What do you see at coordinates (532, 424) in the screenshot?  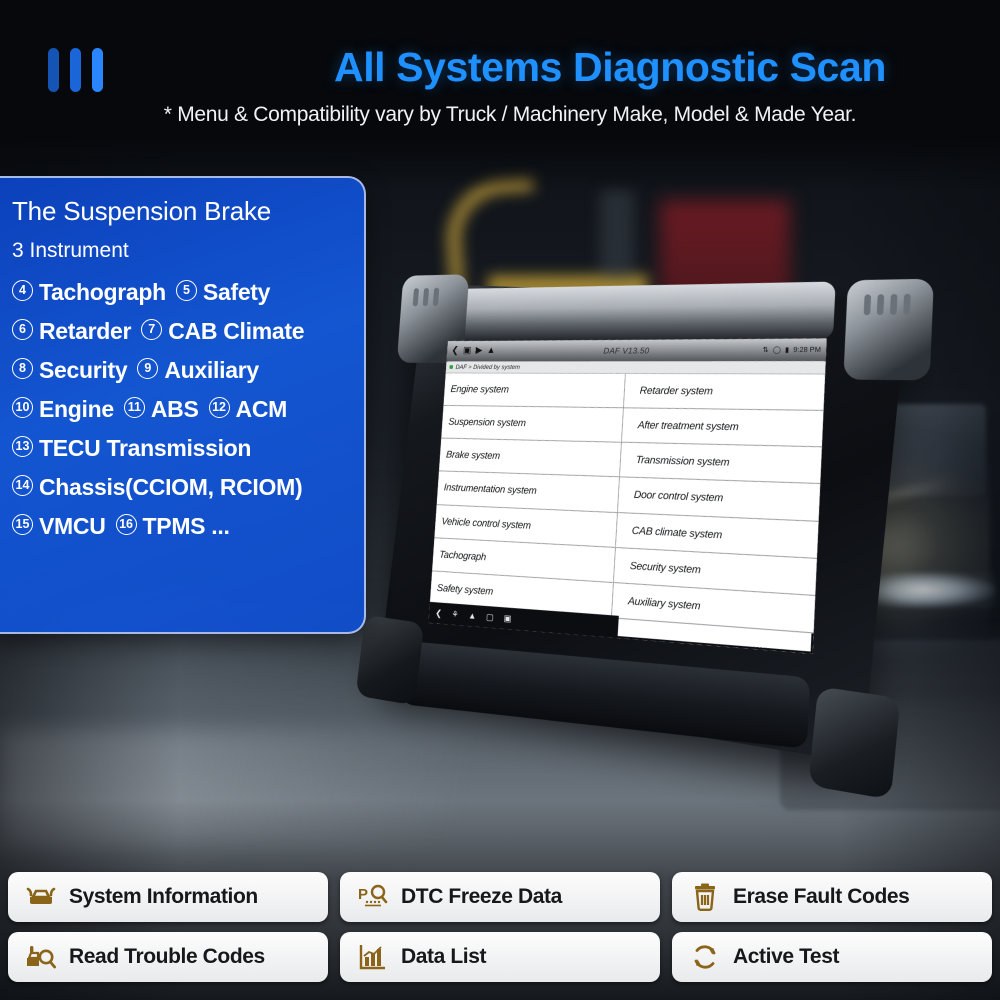 I see `system-list-item: Suspension system` at bounding box center [532, 424].